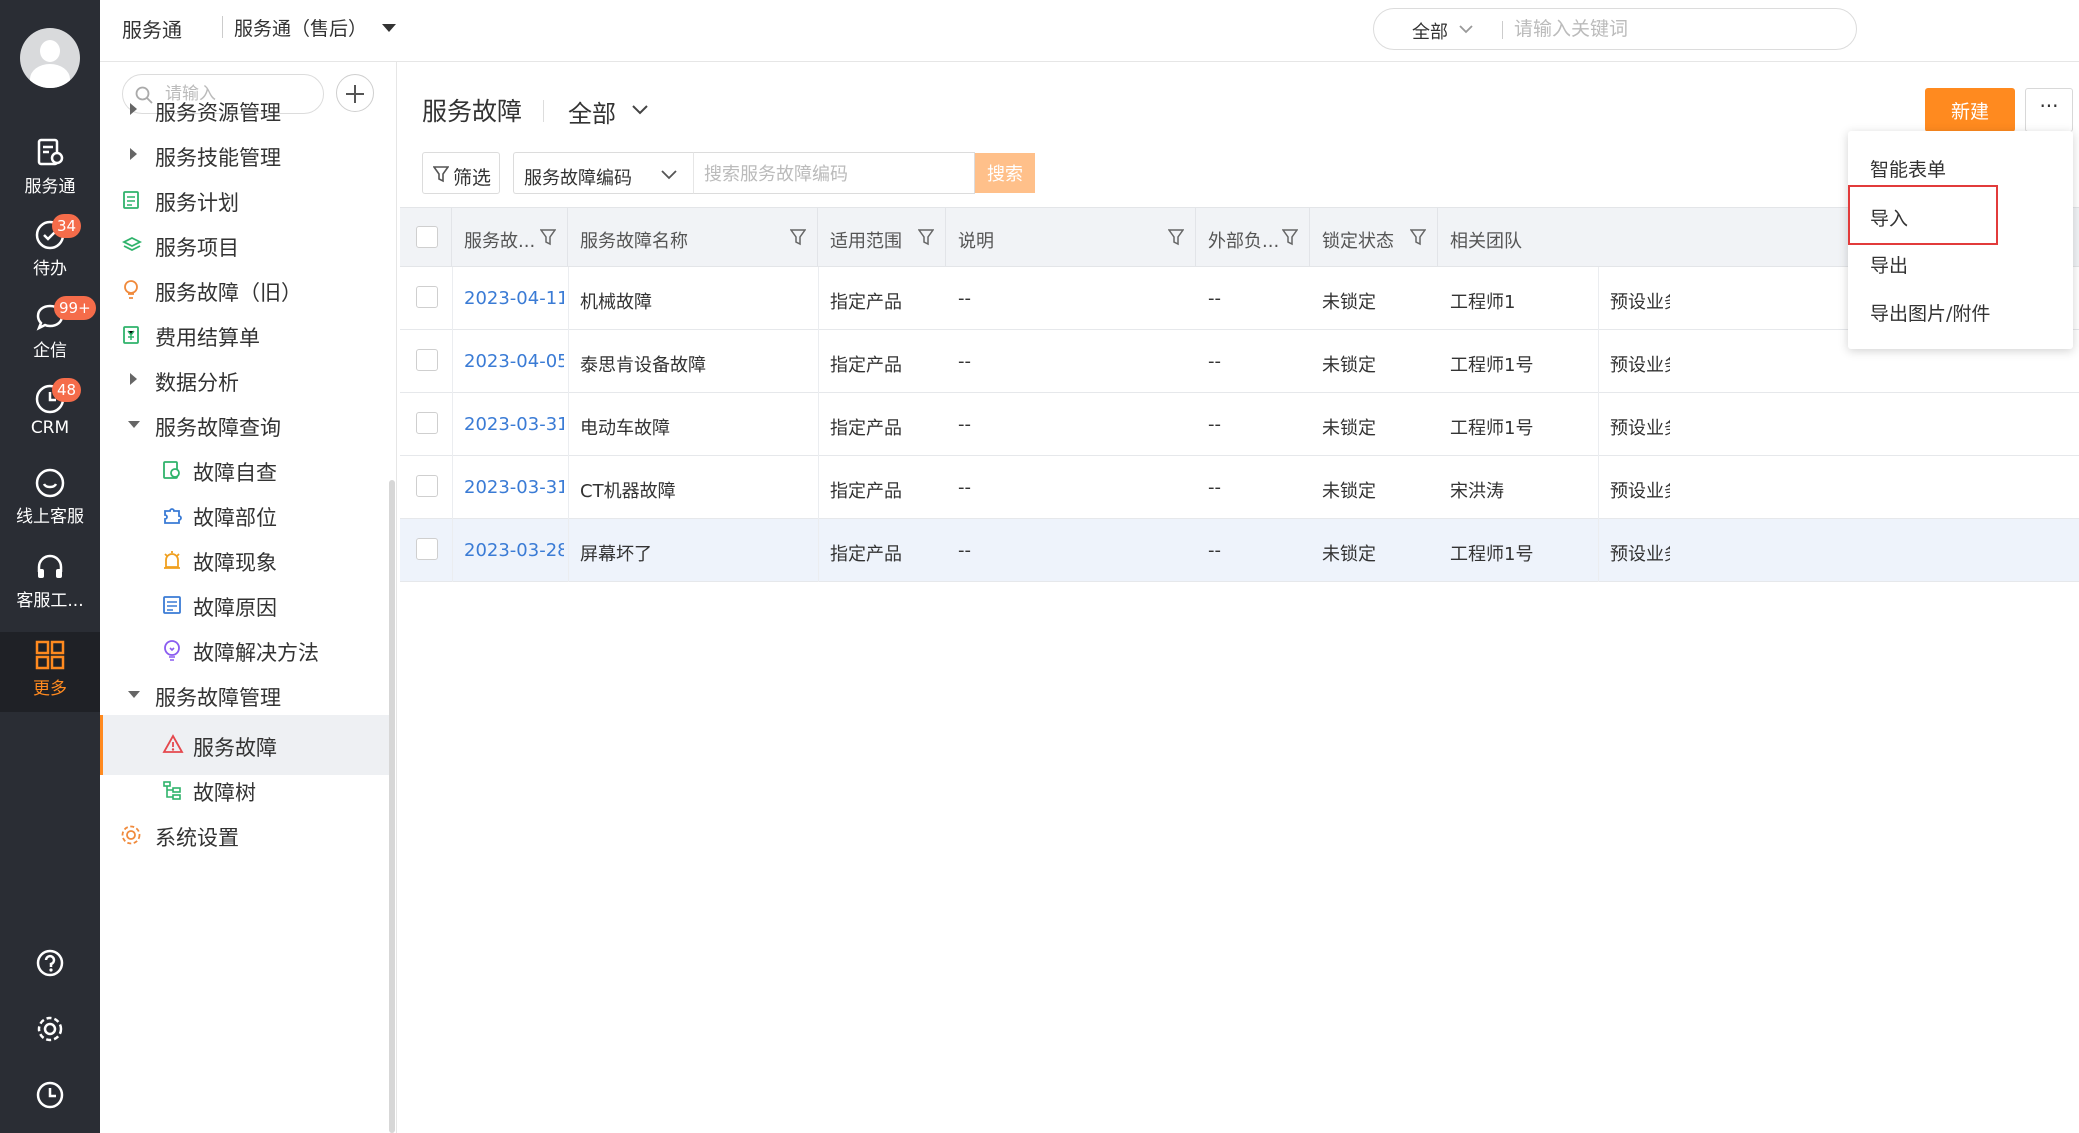 The height and width of the screenshot is (1133, 2079). I want to click on column-header-label: 锁定状态, so click(1358, 241).